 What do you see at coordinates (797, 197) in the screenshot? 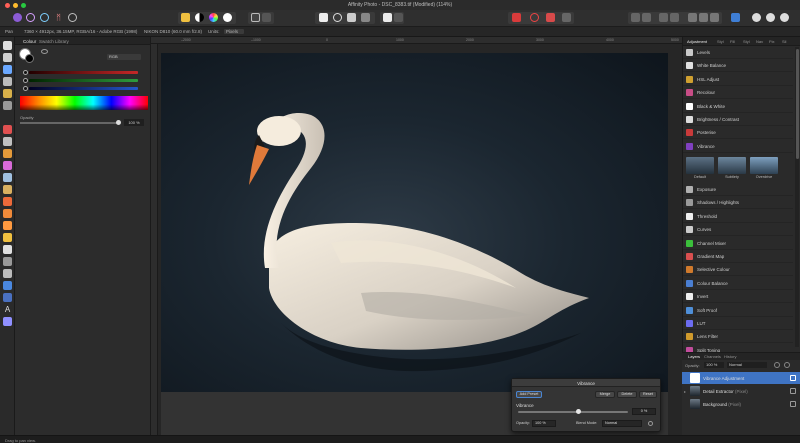
I see `adjustment-scrollbar` at bounding box center [797, 197].